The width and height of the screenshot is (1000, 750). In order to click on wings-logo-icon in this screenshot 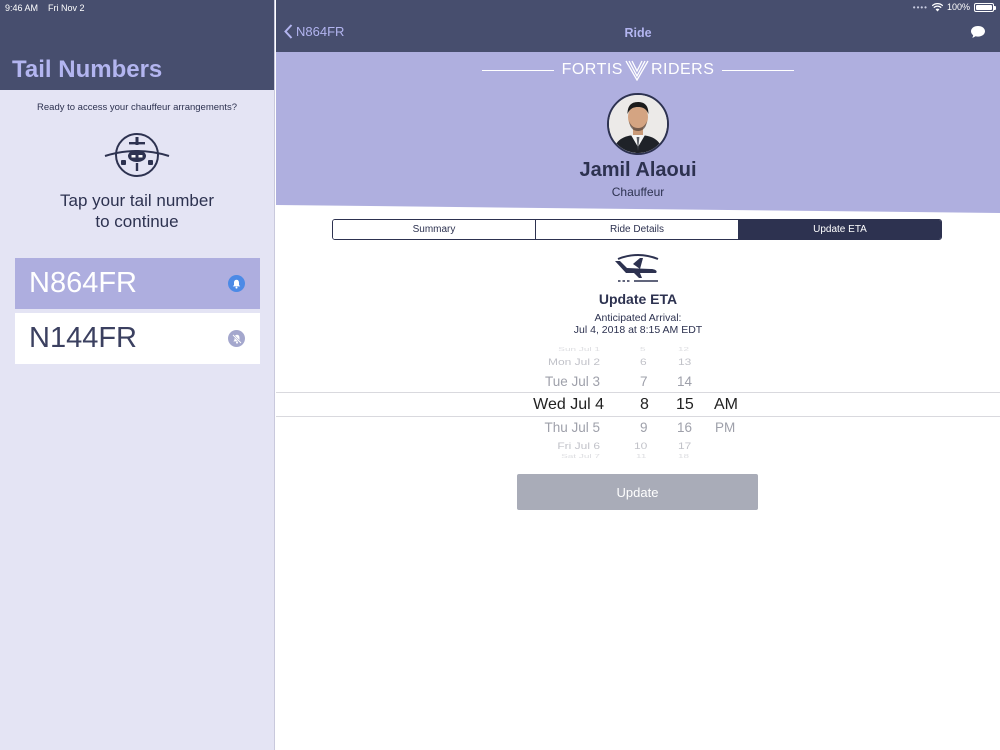, I will do `click(637, 70)`.